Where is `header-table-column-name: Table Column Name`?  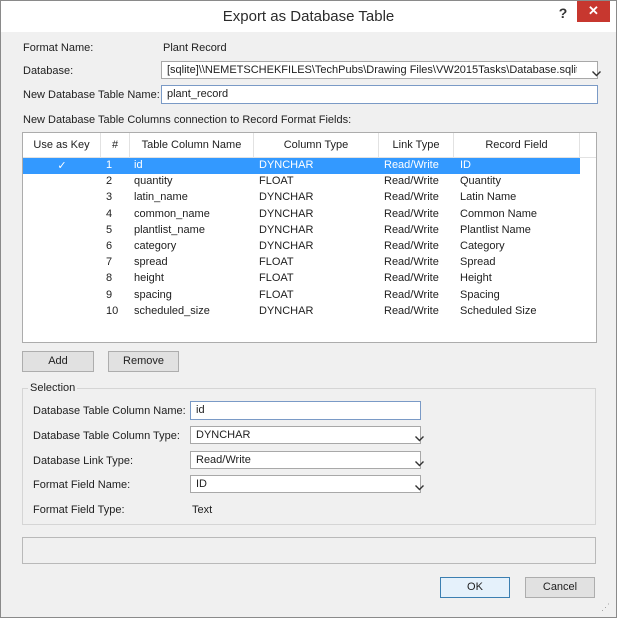 header-table-column-name: Table Column Name is located at coordinates (192, 145).